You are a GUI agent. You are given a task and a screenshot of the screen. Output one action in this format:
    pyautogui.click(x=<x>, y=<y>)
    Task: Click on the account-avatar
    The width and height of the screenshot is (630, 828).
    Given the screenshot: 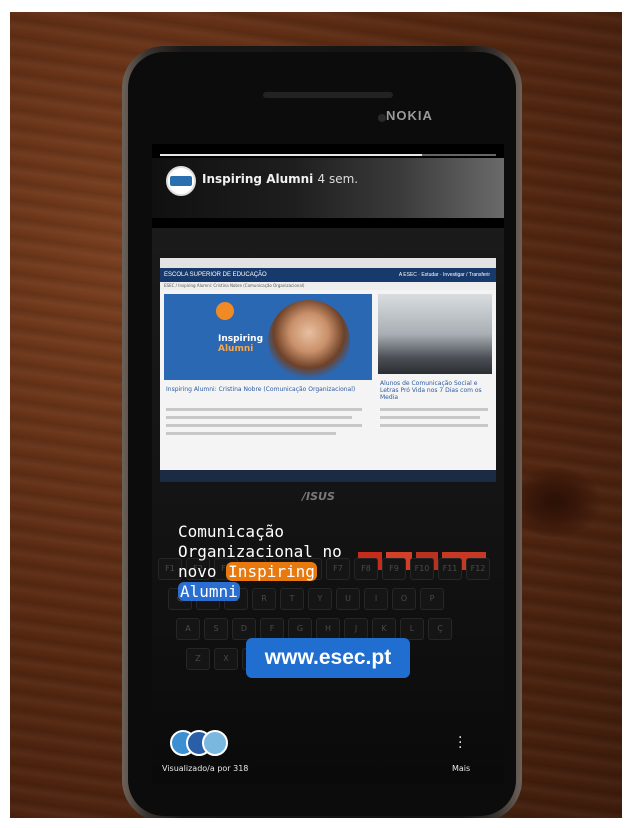 What is the action you would take?
    pyautogui.click(x=181, y=181)
    